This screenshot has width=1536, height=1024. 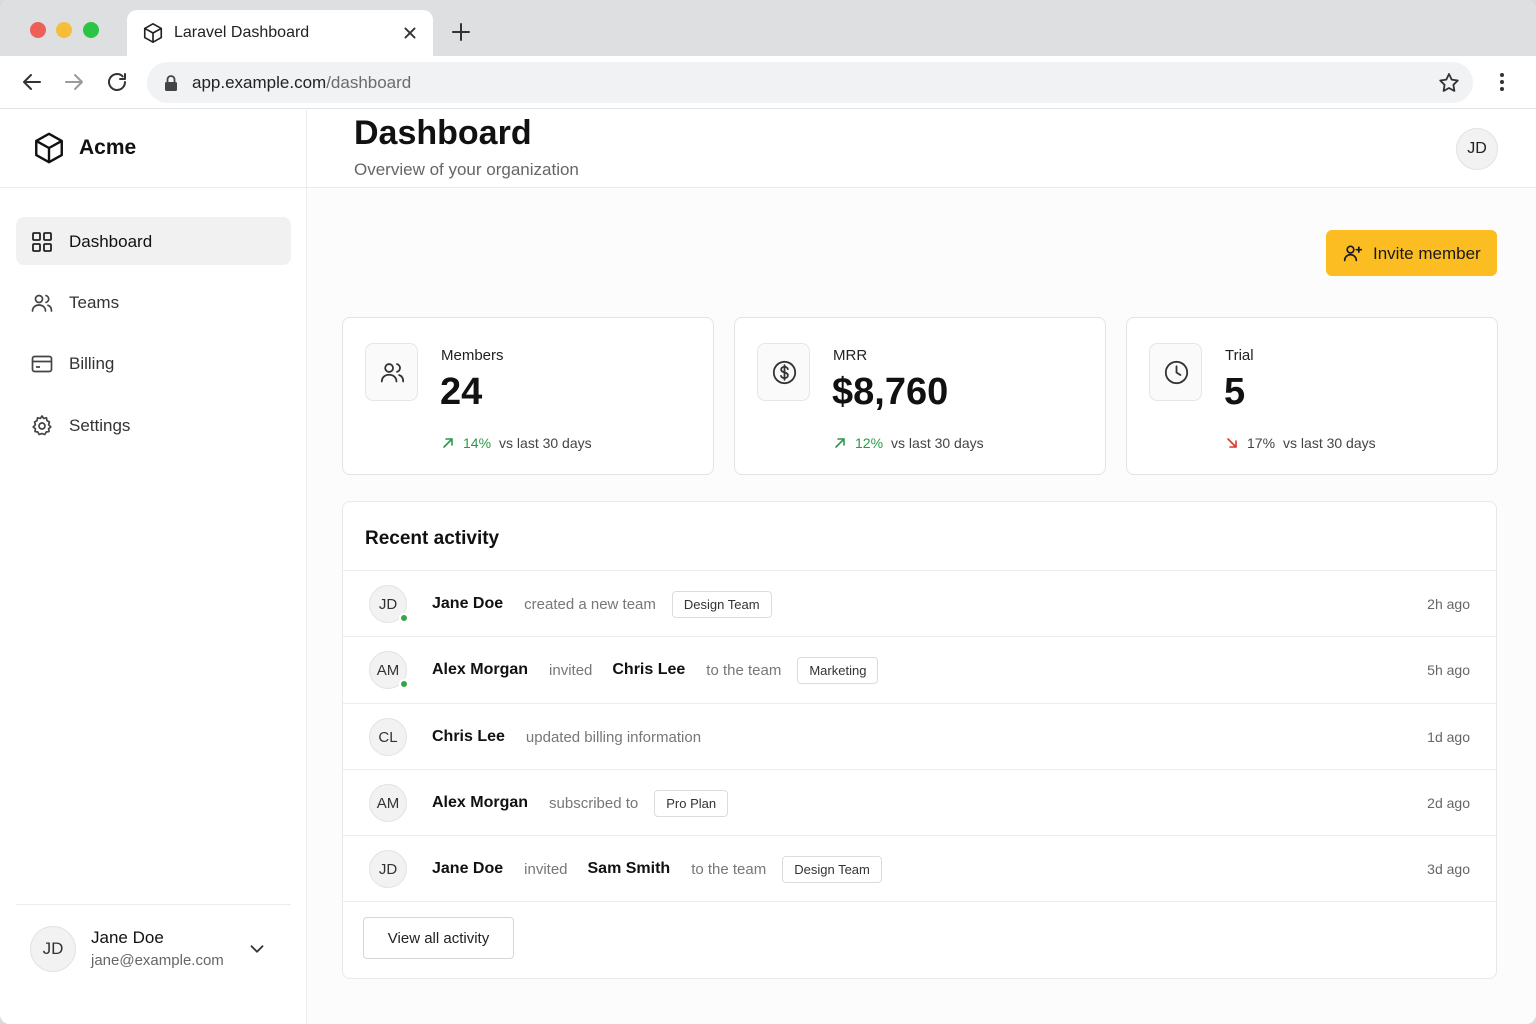 What do you see at coordinates (613, 737) in the screenshot?
I see `action-text: updated billing information` at bounding box center [613, 737].